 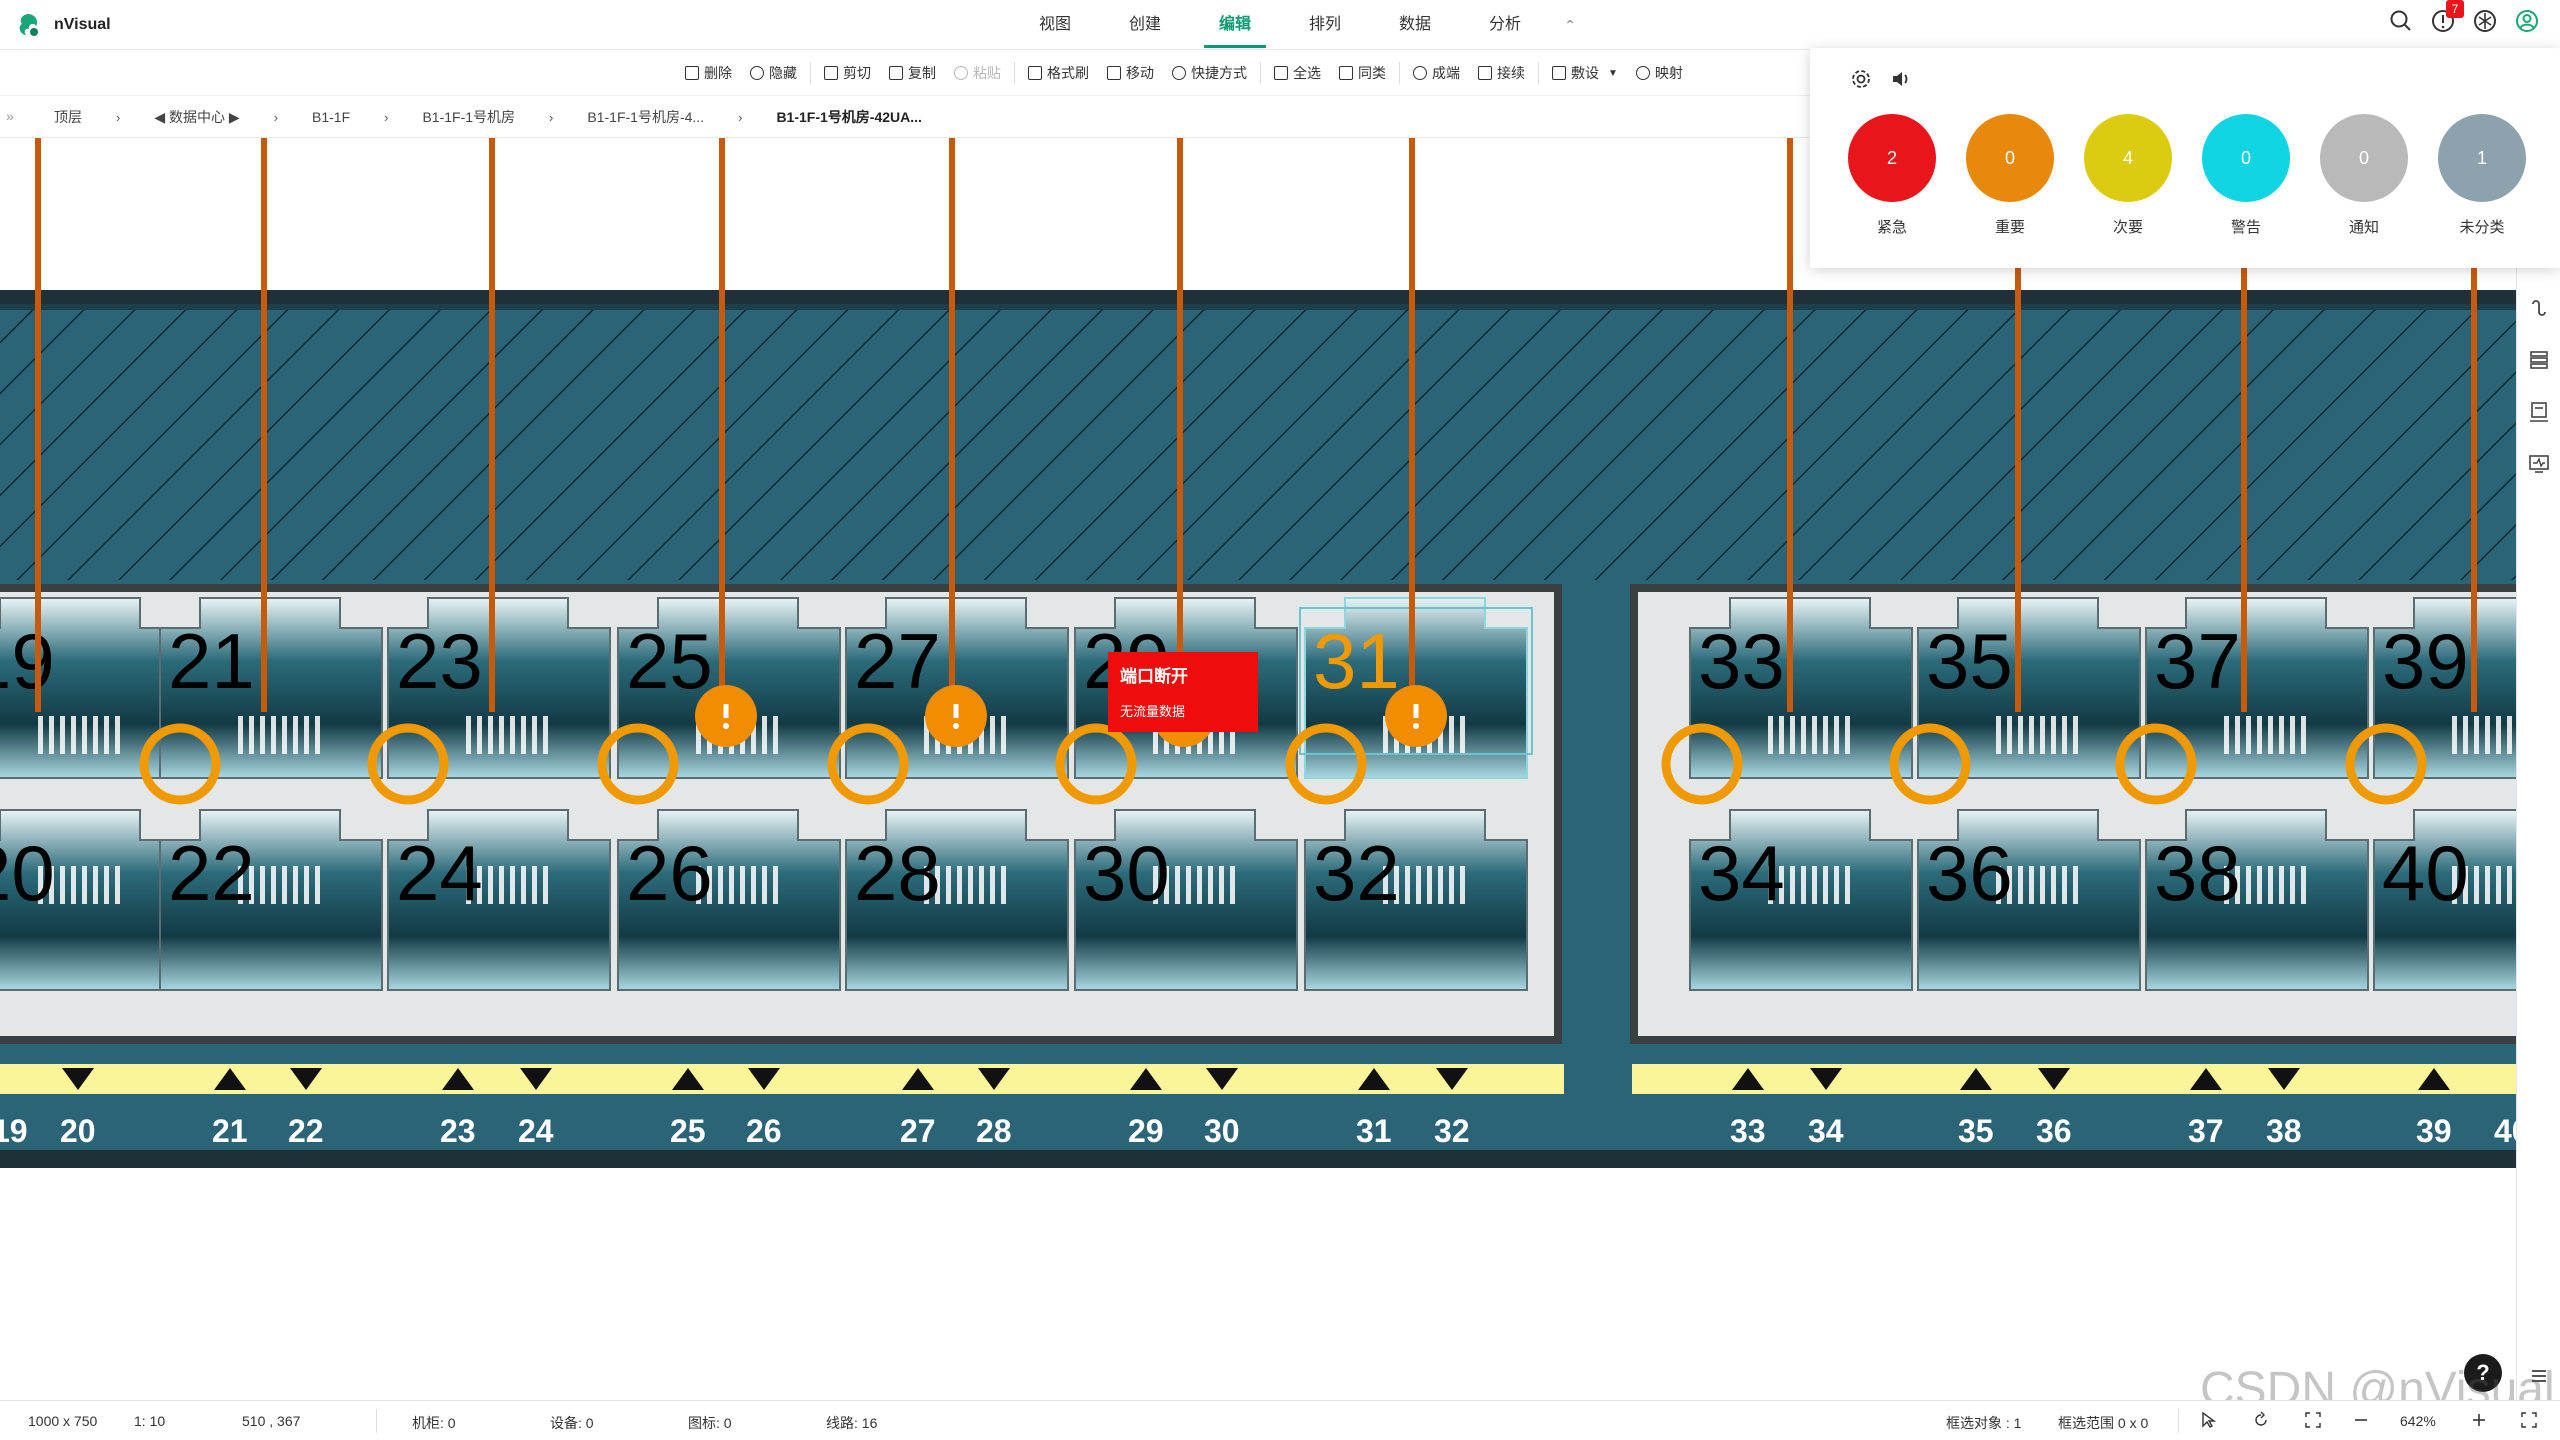 I want to click on port-number-label: 31, so click(x=1356, y=661).